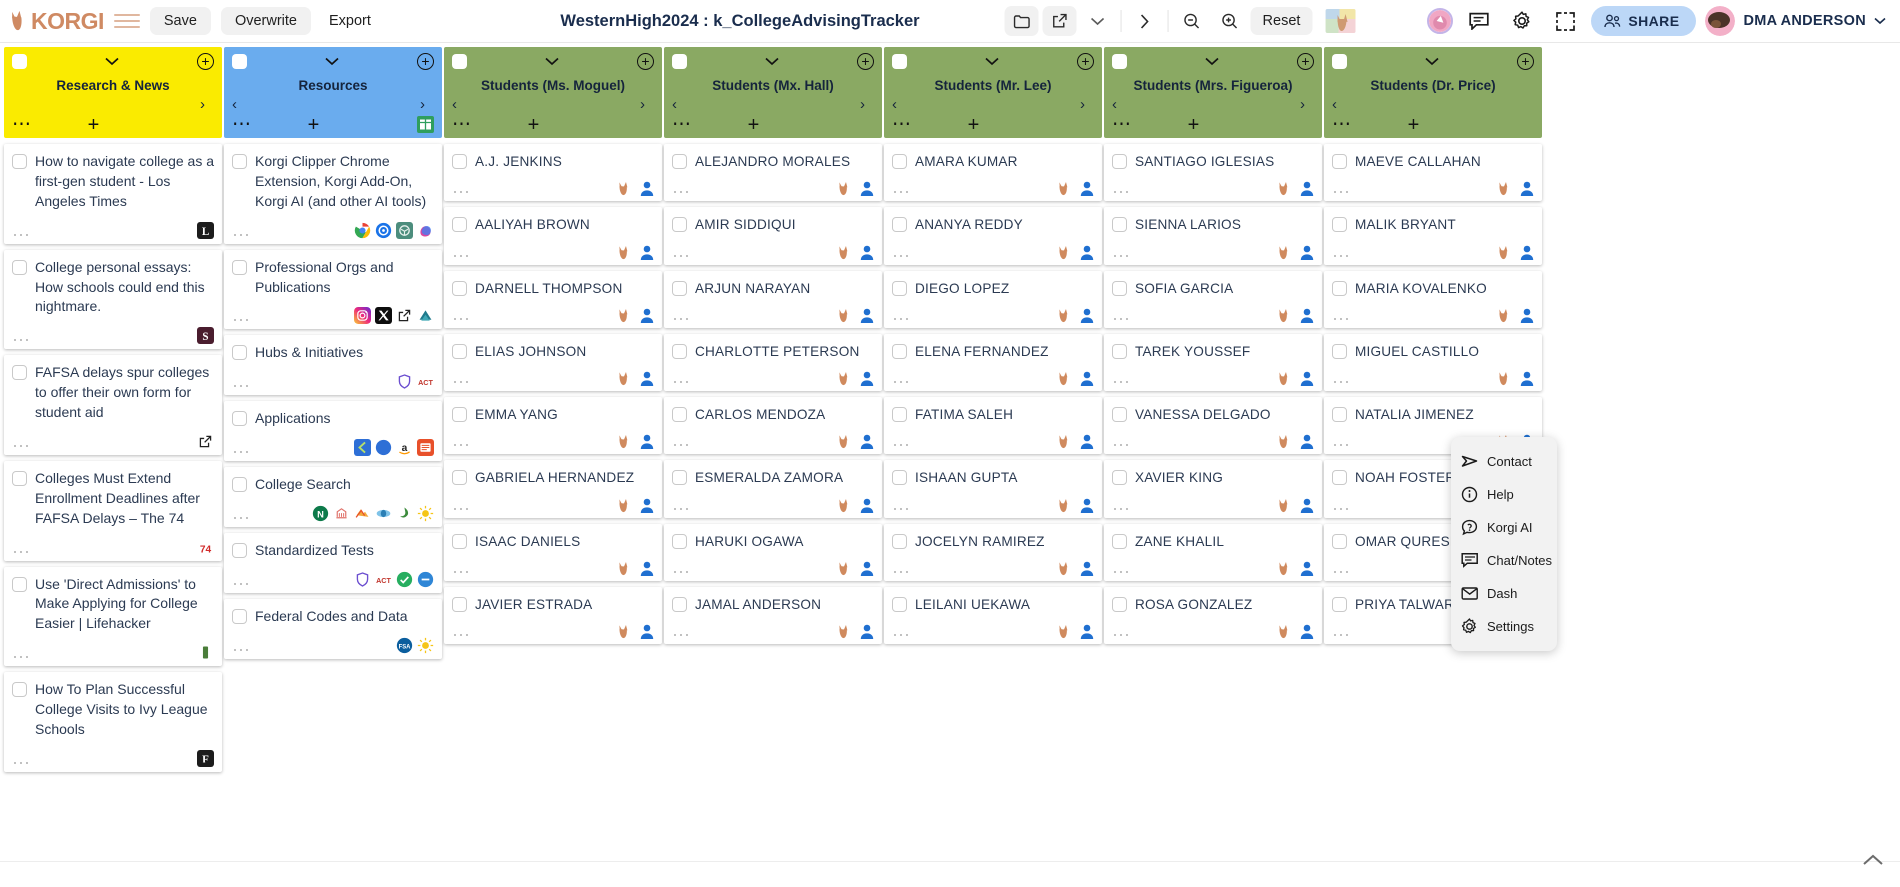 This screenshot has height=887, width=1900. Describe the element at coordinates (1440, 21) in the screenshot. I see `pink-avatar-icon` at that location.